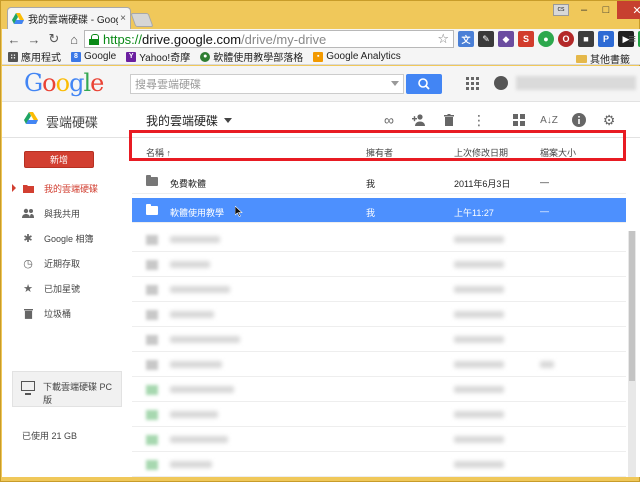 Image resolution: width=640 pixels, height=482 pixels. What do you see at coordinates (197, 213) in the screenshot?
I see `file-name: 軟體使用教學` at bounding box center [197, 213].